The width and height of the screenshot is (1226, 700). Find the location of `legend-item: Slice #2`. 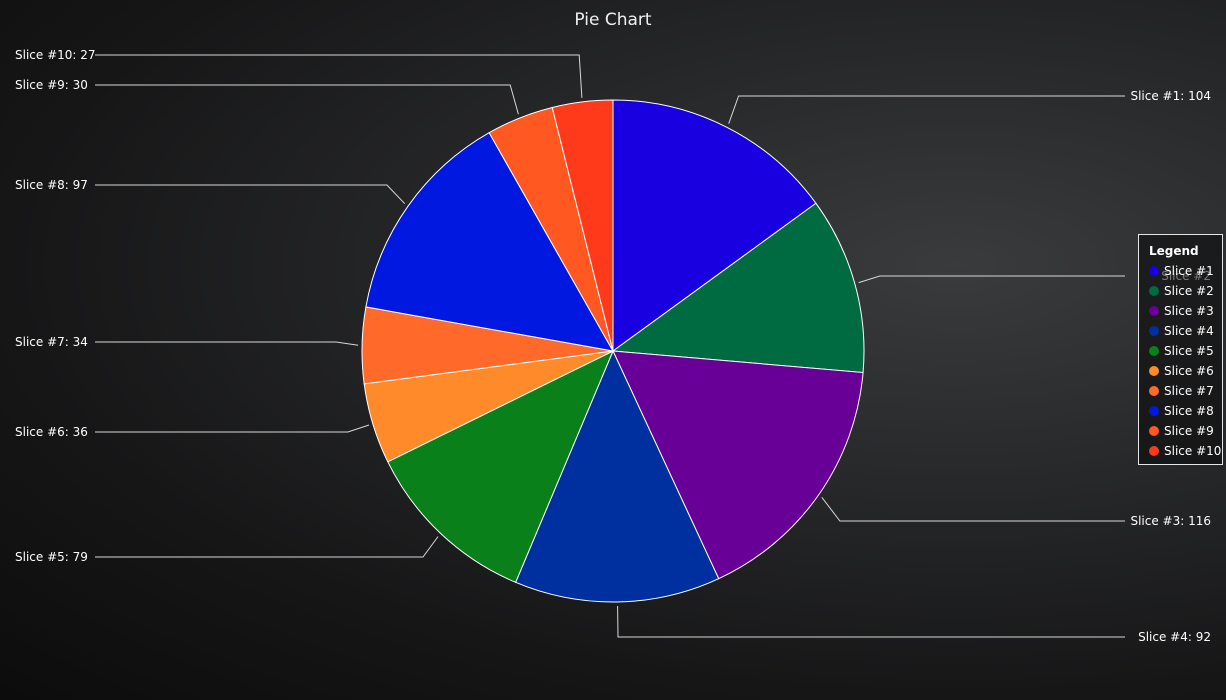

legend-item: Slice #2 is located at coordinates (1185, 291).